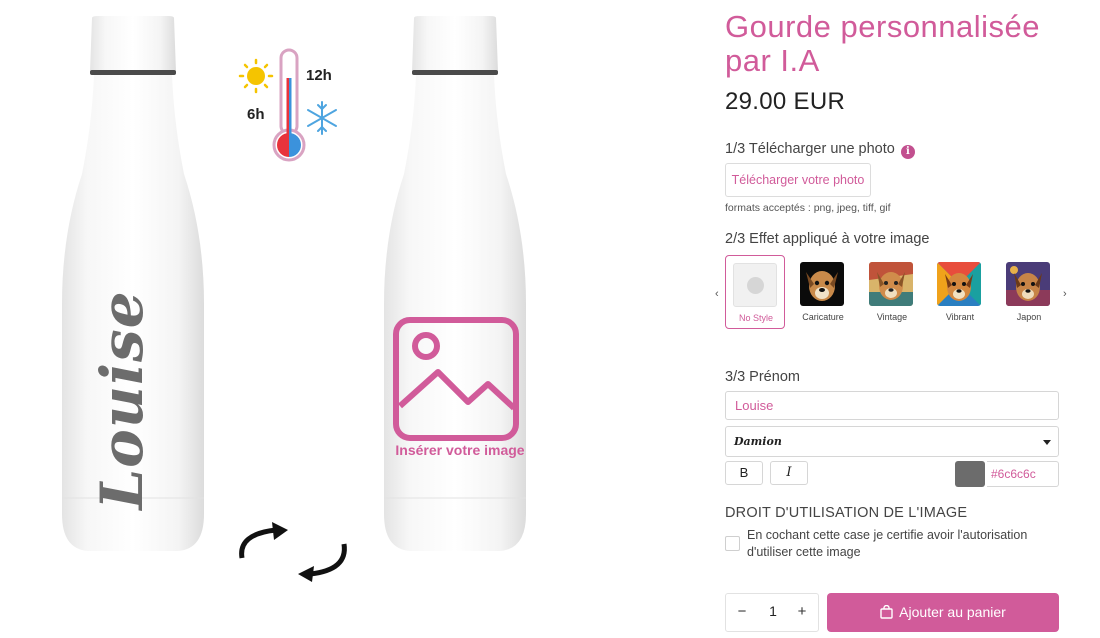  What do you see at coordinates (960, 317) in the screenshot?
I see `style-name: Vibrant` at bounding box center [960, 317].